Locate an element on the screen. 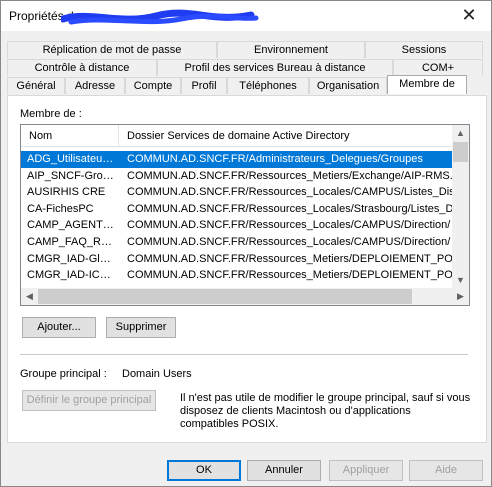  tab-profile: Profil is located at coordinates (204, 85).